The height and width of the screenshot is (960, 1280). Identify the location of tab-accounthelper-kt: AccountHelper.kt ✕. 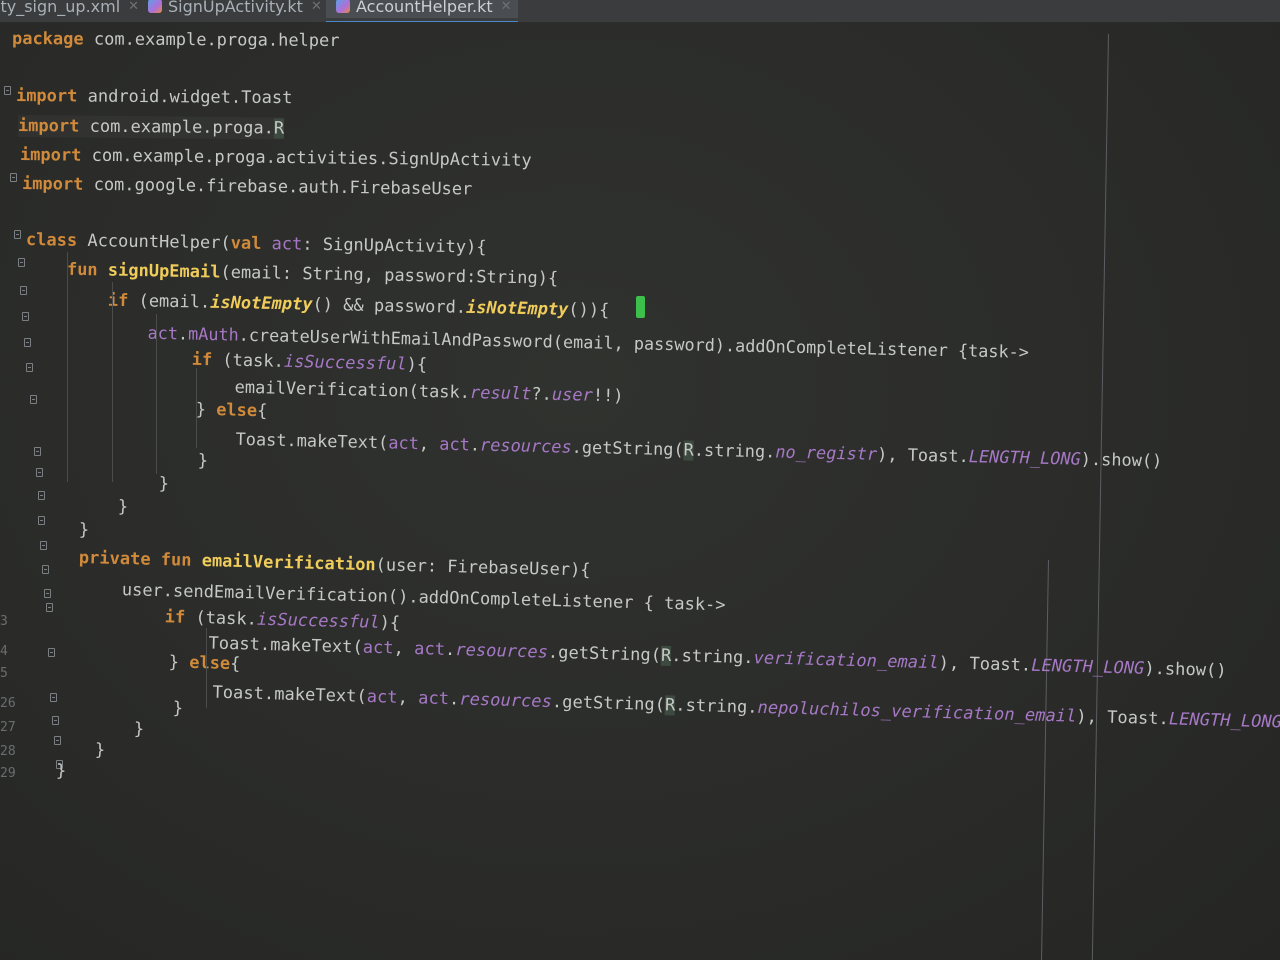
(422, 9).